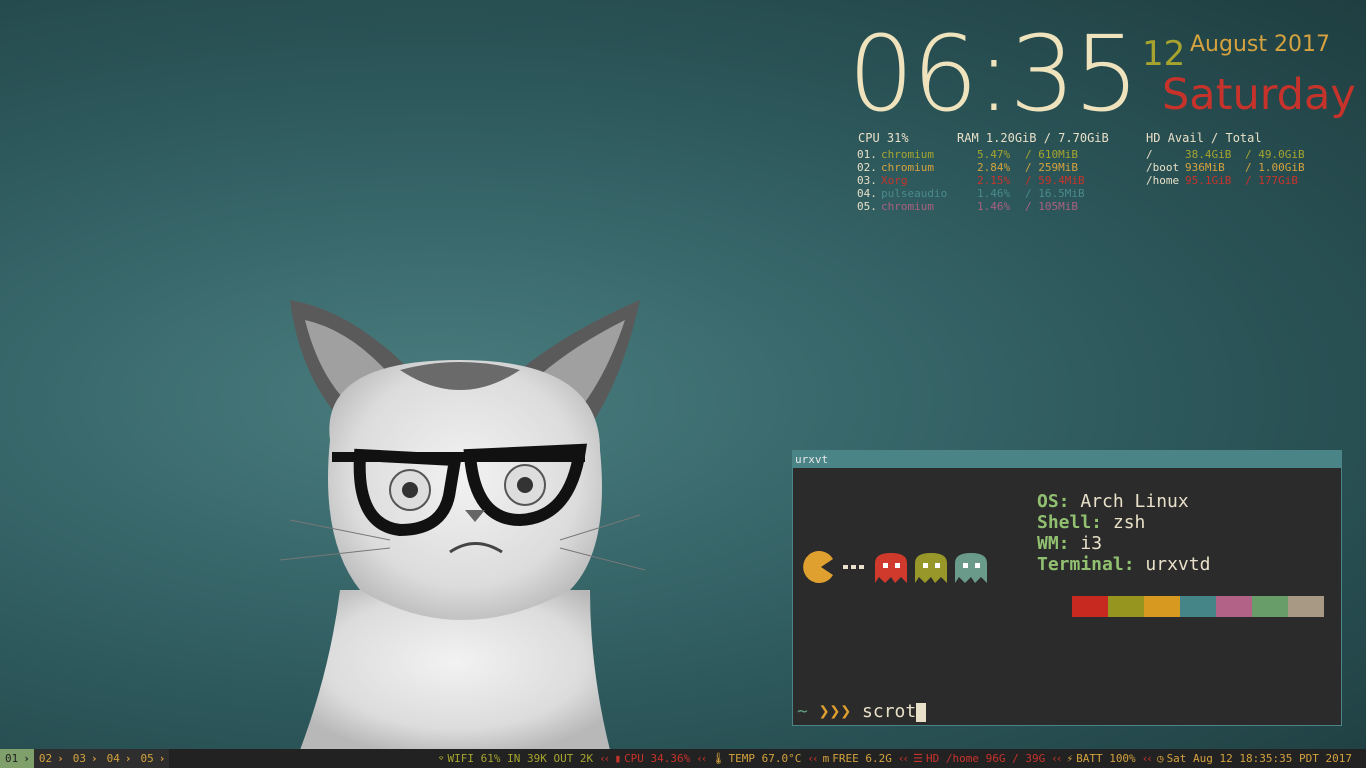  I want to click on disk-row: /home 95.1GiB / 177GiB, so click(1231, 180).